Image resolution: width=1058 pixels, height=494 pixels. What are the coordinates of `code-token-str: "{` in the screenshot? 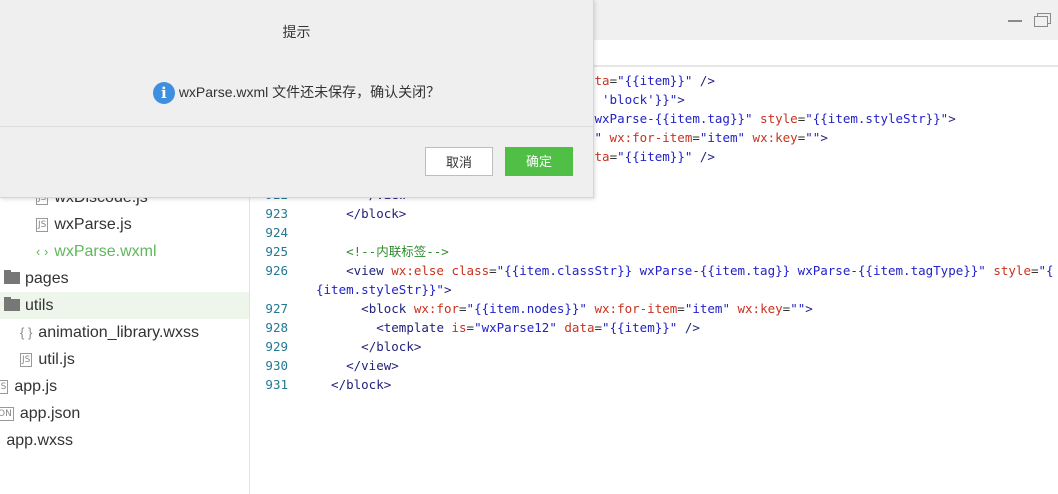 It's located at (1046, 270).